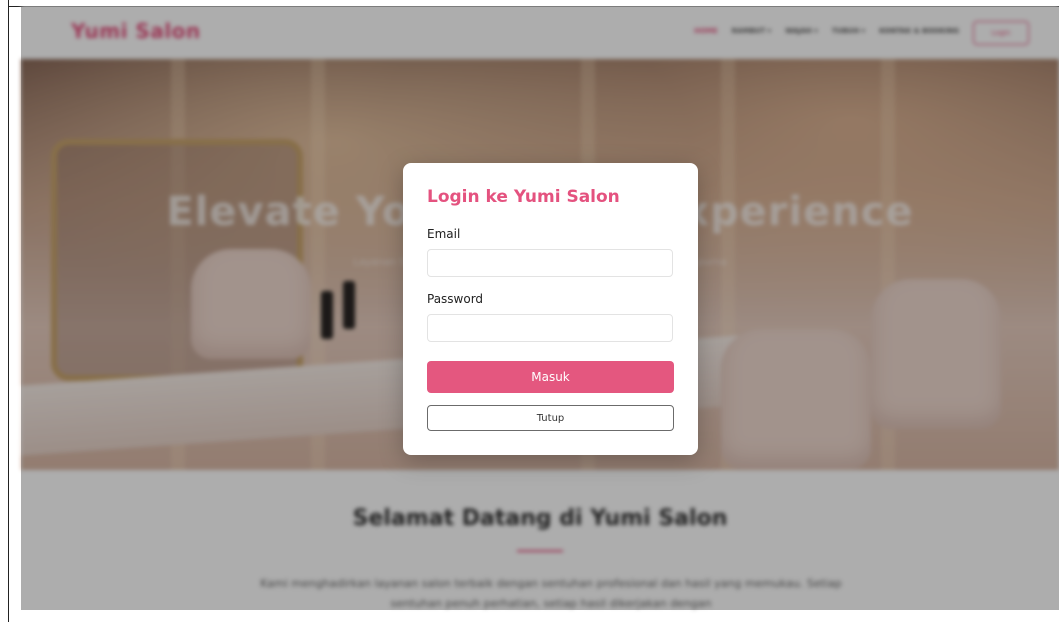 The height and width of the screenshot is (622, 1059). I want to click on email-label: Email, so click(444, 234).